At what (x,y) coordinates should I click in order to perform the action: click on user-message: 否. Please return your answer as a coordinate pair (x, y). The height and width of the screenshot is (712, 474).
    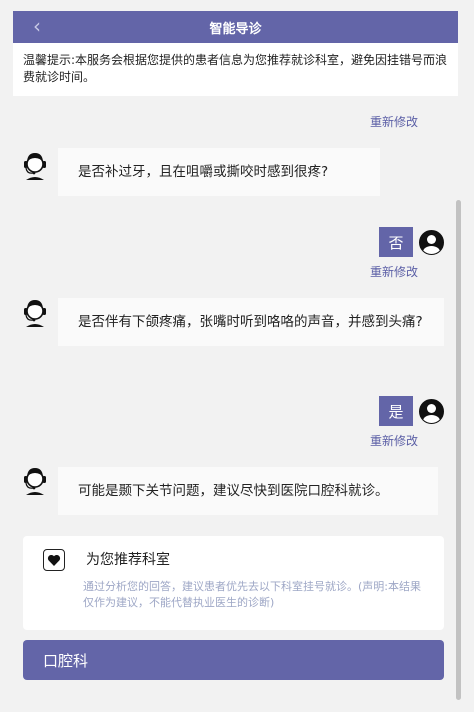
    Looking at the image, I should click on (411, 242).